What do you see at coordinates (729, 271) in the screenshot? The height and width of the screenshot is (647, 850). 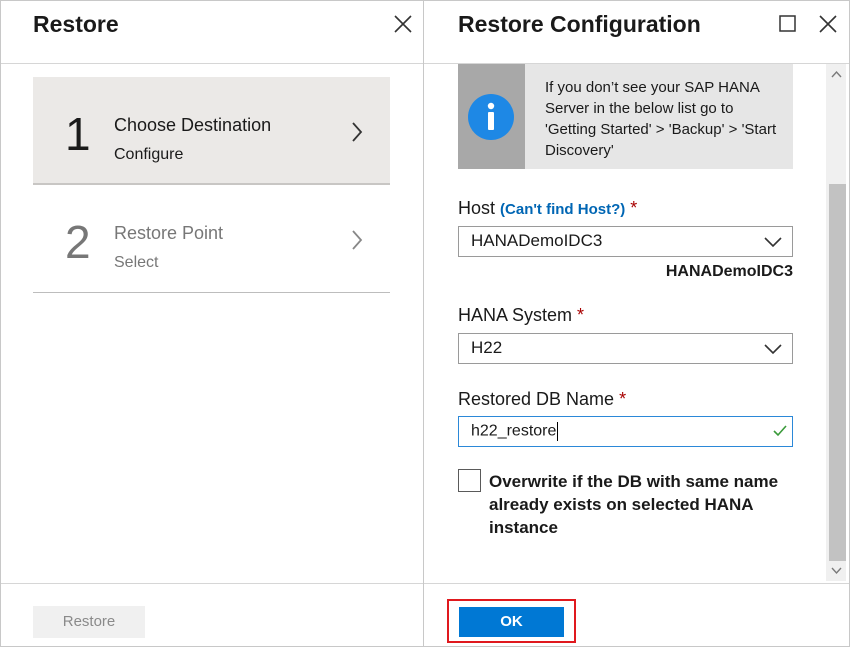 I see `host-caption: HANADemoIDC3` at bounding box center [729, 271].